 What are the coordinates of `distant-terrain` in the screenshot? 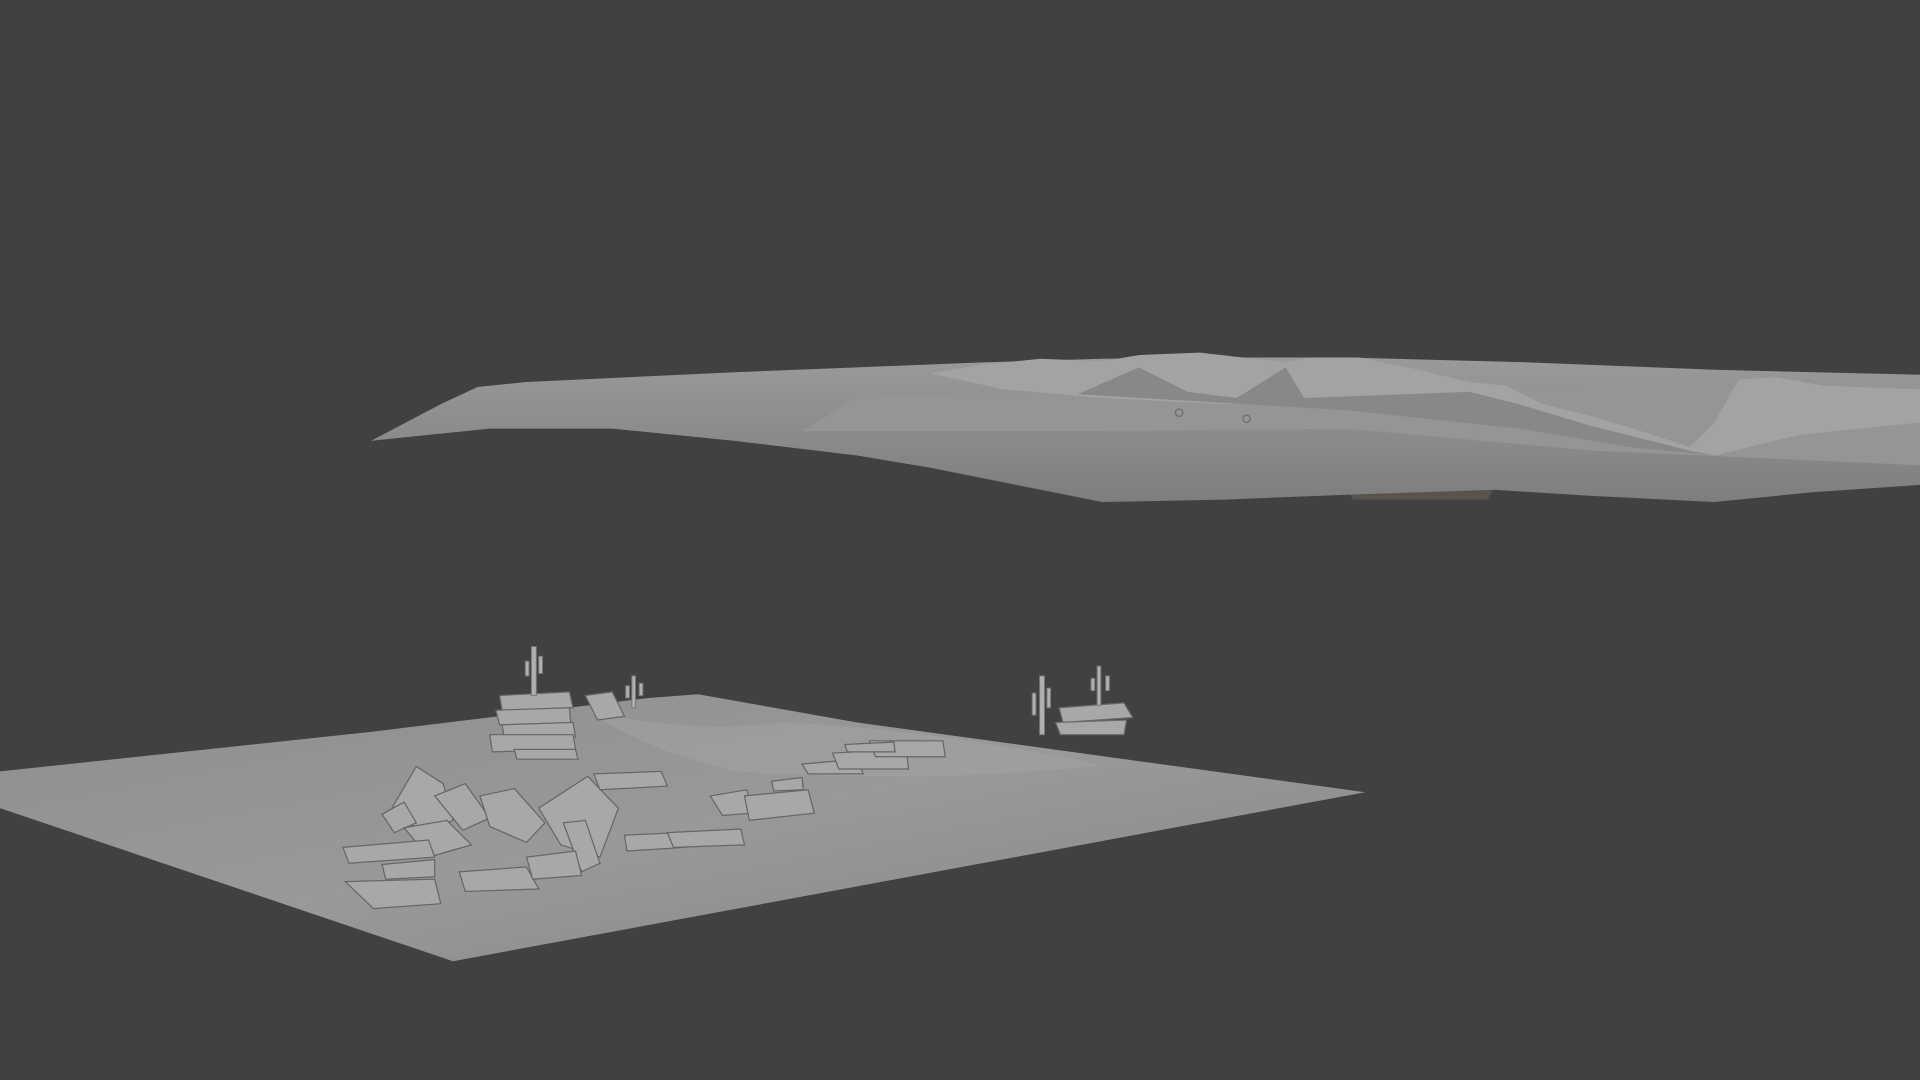 It's located at (1145, 427).